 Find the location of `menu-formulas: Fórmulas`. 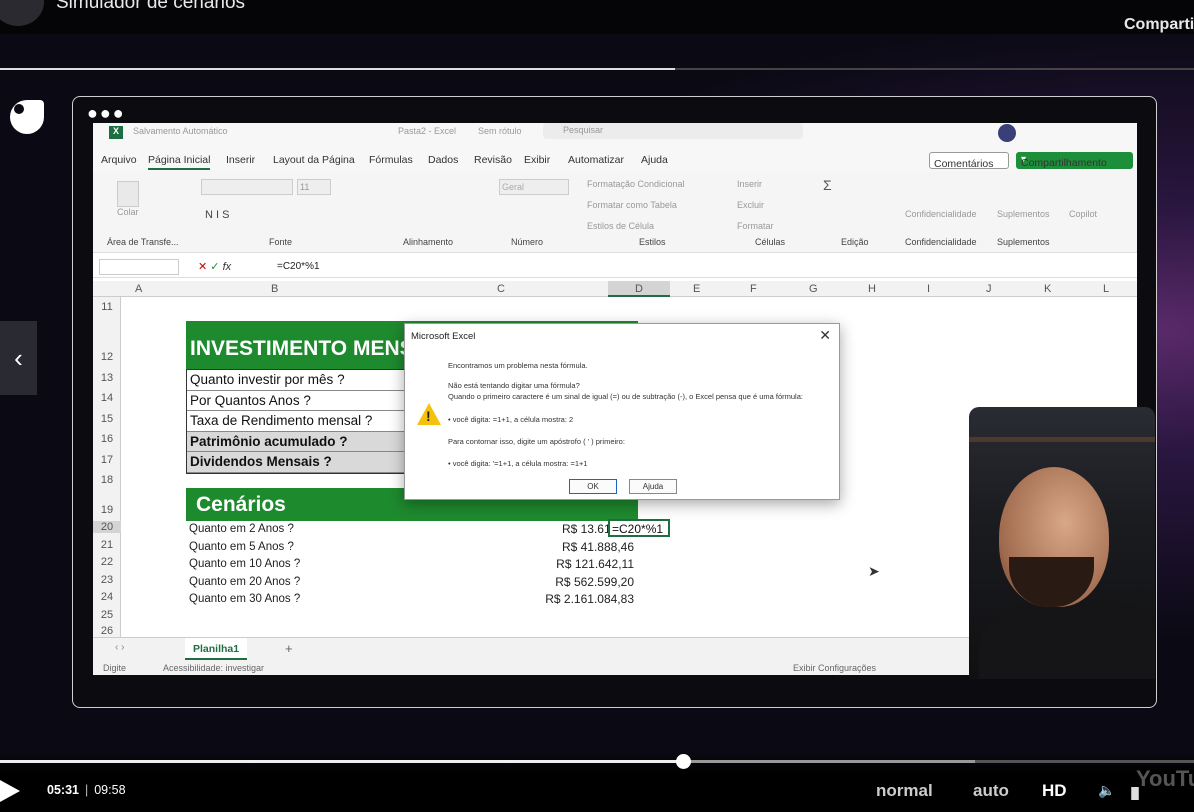

menu-formulas: Fórmulas is located at coordinates (391, 160).